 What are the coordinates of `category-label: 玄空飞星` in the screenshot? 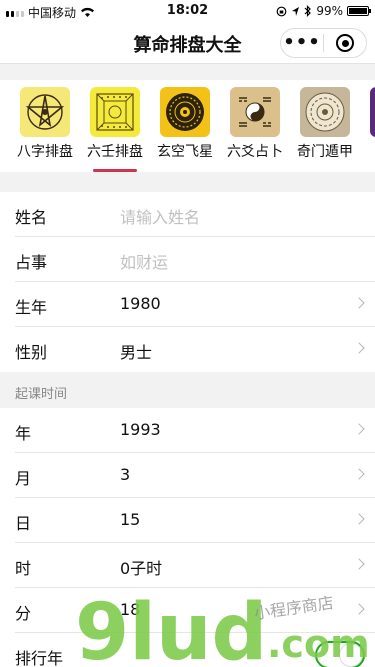 It's located at (185, 152).